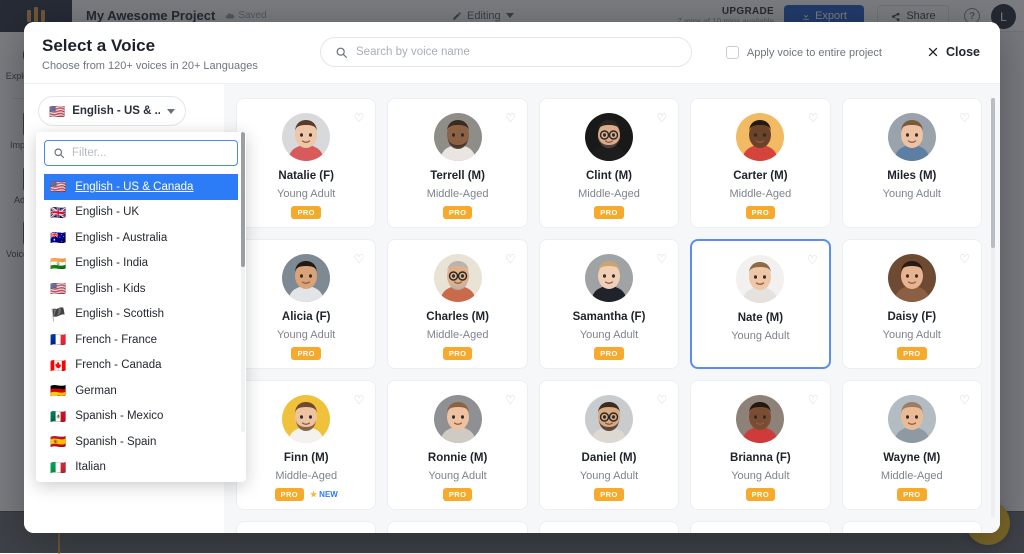 This screenshot has height=554, width=1024. I want to click on voice-card: ♡ Carter (M)Middle-AgedPRO, so click(760, 163).